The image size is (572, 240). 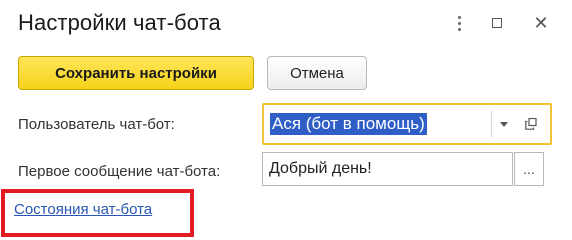 I want to click on first-message-label: Первое сообщение чат-бота:, so click(x=119, y=171).